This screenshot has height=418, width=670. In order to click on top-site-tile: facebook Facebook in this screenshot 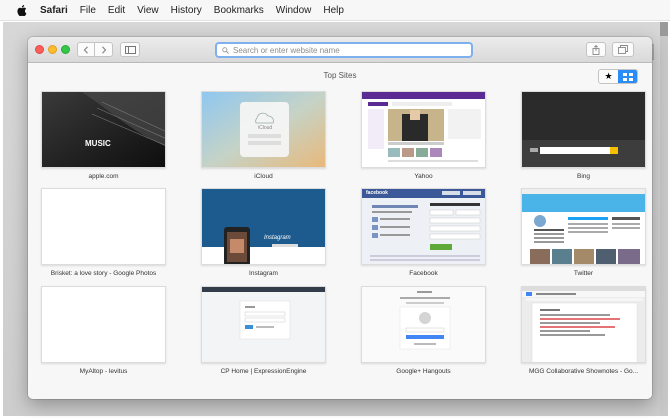, I will do `click(423, 232)`.